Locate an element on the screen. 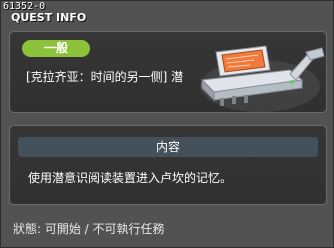 This screenshot has height=248, width=334. memory-reading-device-icon is located at coordinates (262, 78).